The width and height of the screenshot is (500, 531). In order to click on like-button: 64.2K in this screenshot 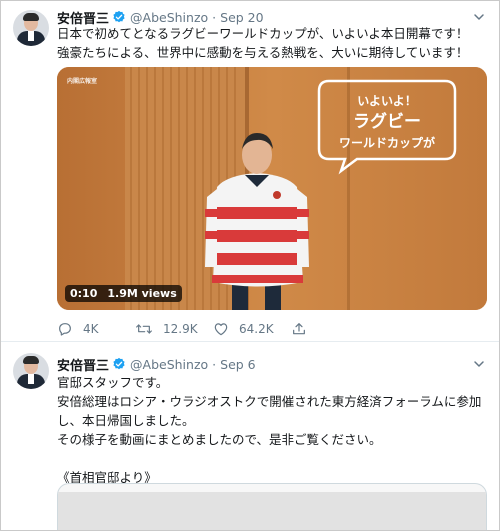, I will do `click(252, 329)`.